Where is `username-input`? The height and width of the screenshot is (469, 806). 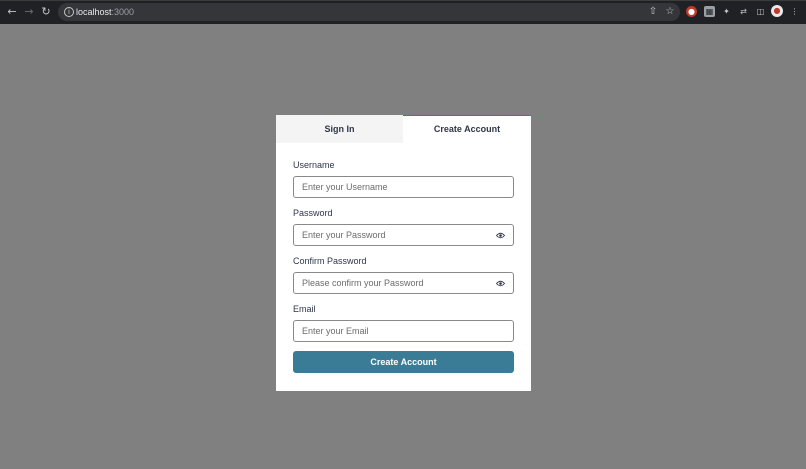
username-input is located at coordinates (403, 187).